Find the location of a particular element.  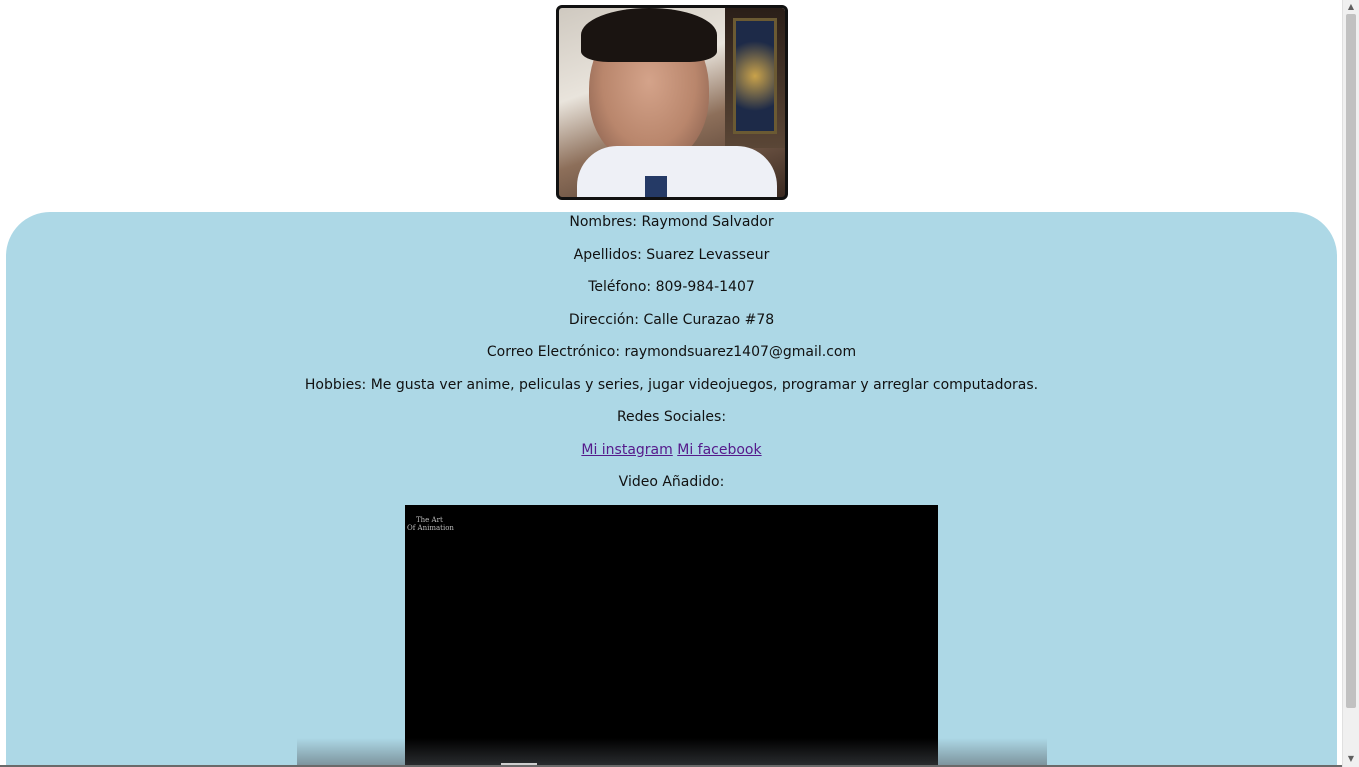

video-logo-line2: Of Animation is located at coordinates (430, 528).